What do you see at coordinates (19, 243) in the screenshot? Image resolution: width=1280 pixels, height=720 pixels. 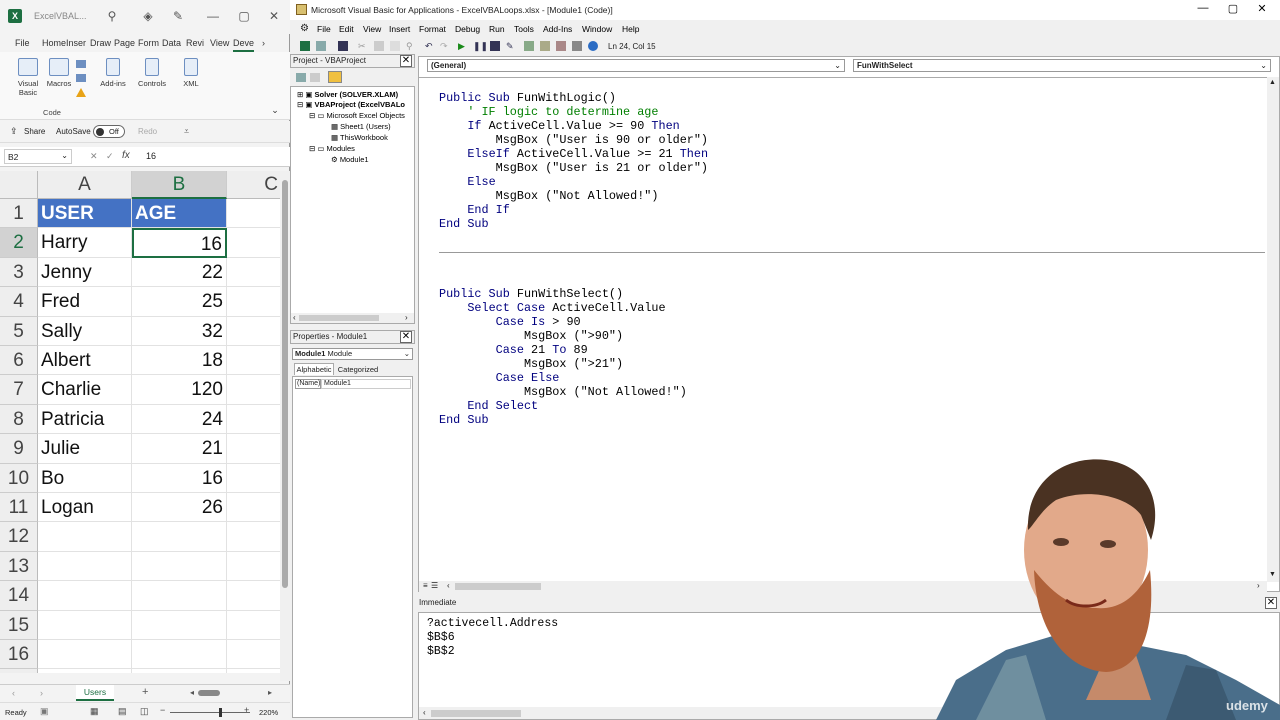 I see `row-header: 2` at bounding box center [19, 243].